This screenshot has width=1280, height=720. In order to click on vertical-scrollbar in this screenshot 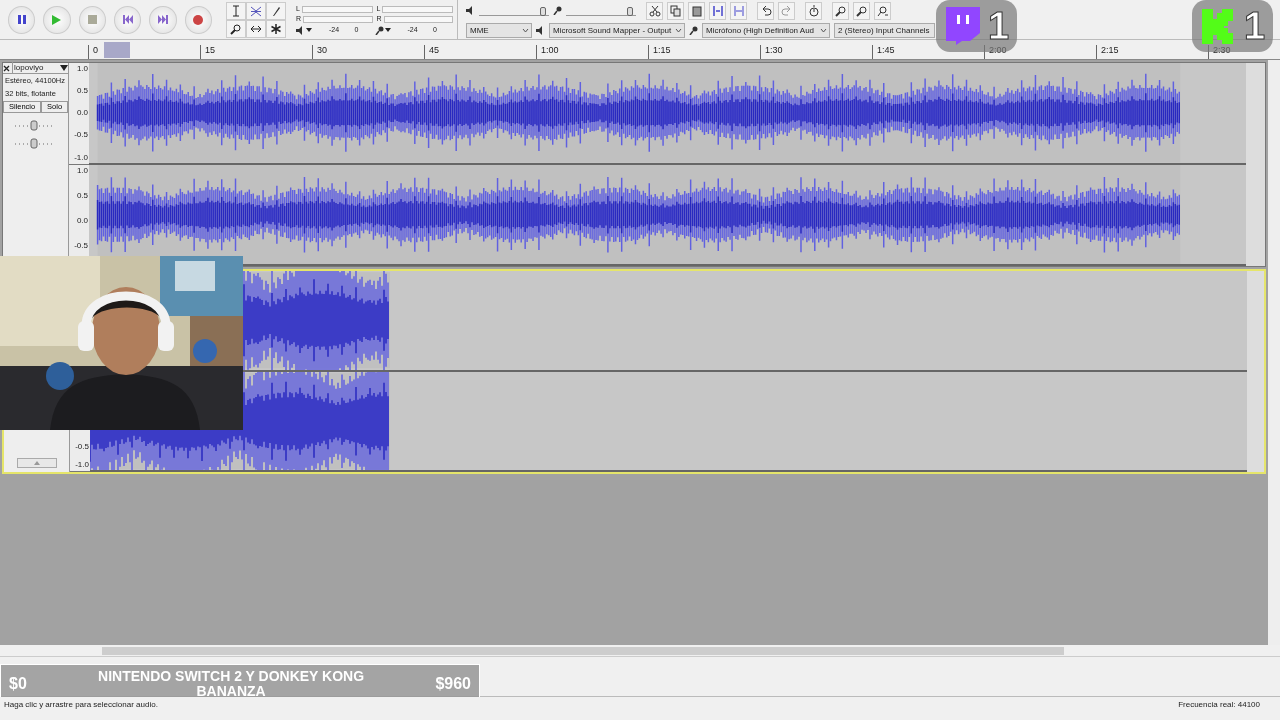, I will do `click(1274, 352)`.